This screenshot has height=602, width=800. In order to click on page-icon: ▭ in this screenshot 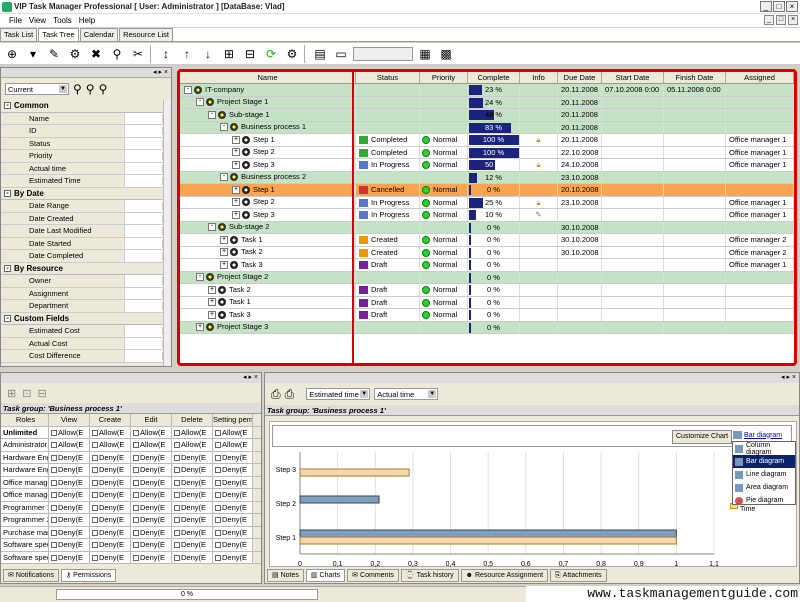, I will do `click(341, 54)`.